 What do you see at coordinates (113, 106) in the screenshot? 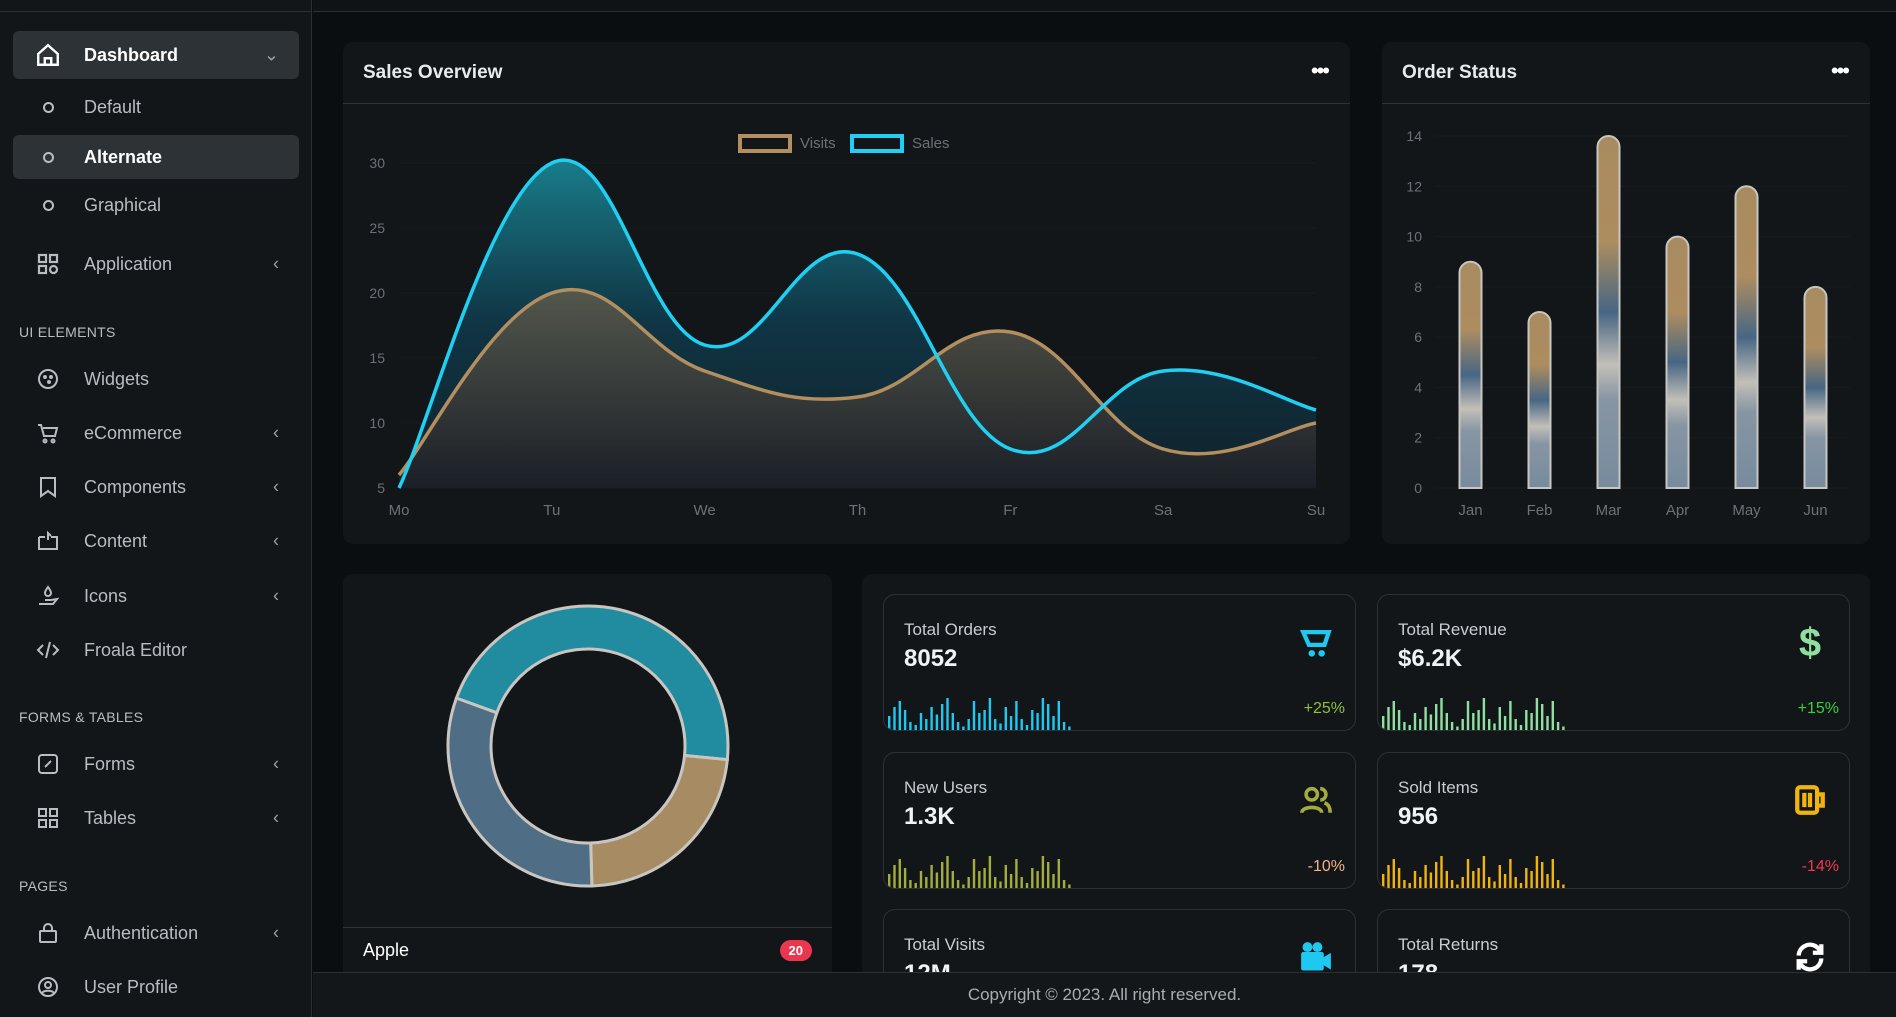
I see `sidebar-item-label: Default` at bounding box center [113, 106].